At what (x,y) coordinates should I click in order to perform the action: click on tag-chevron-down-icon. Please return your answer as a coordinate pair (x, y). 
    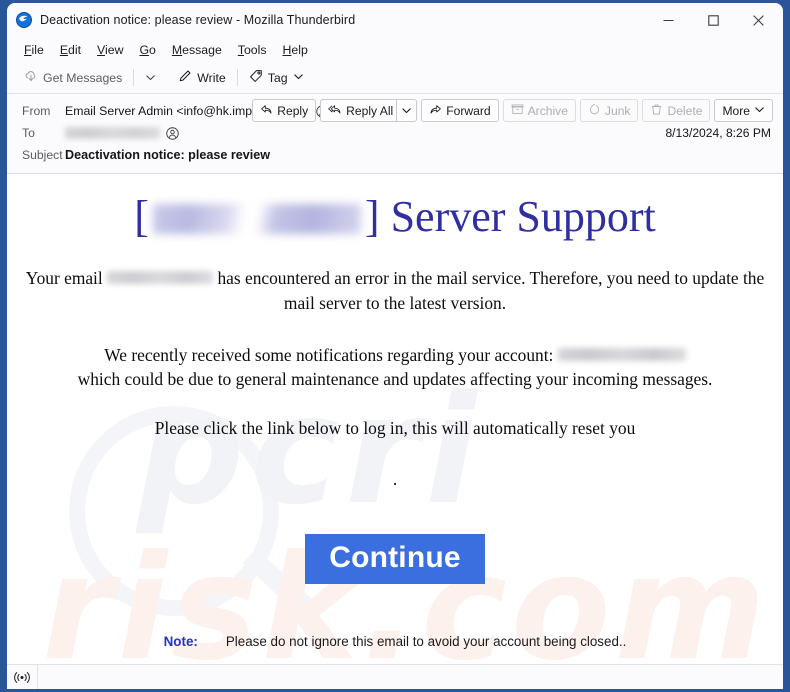
    Looking at the image, I should click on (298, 78).